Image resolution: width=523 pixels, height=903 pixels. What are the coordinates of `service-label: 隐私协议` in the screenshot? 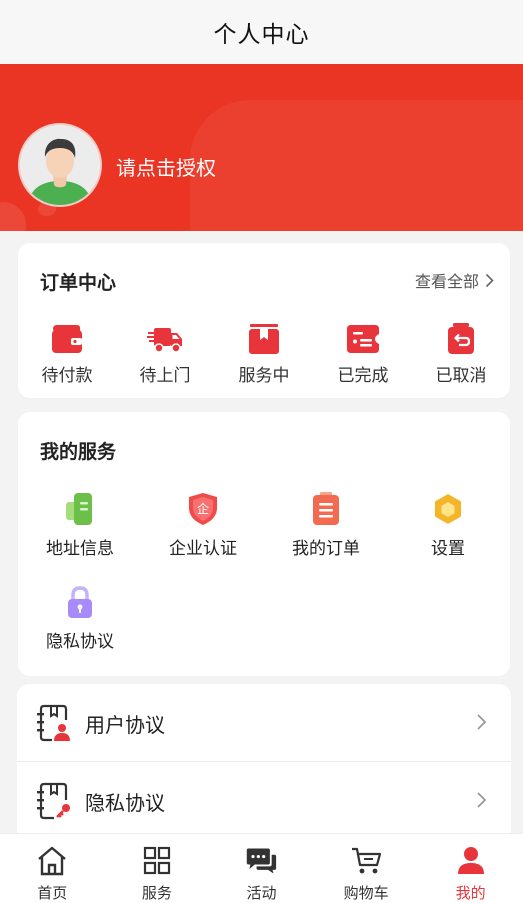 It's located at (80, 642).